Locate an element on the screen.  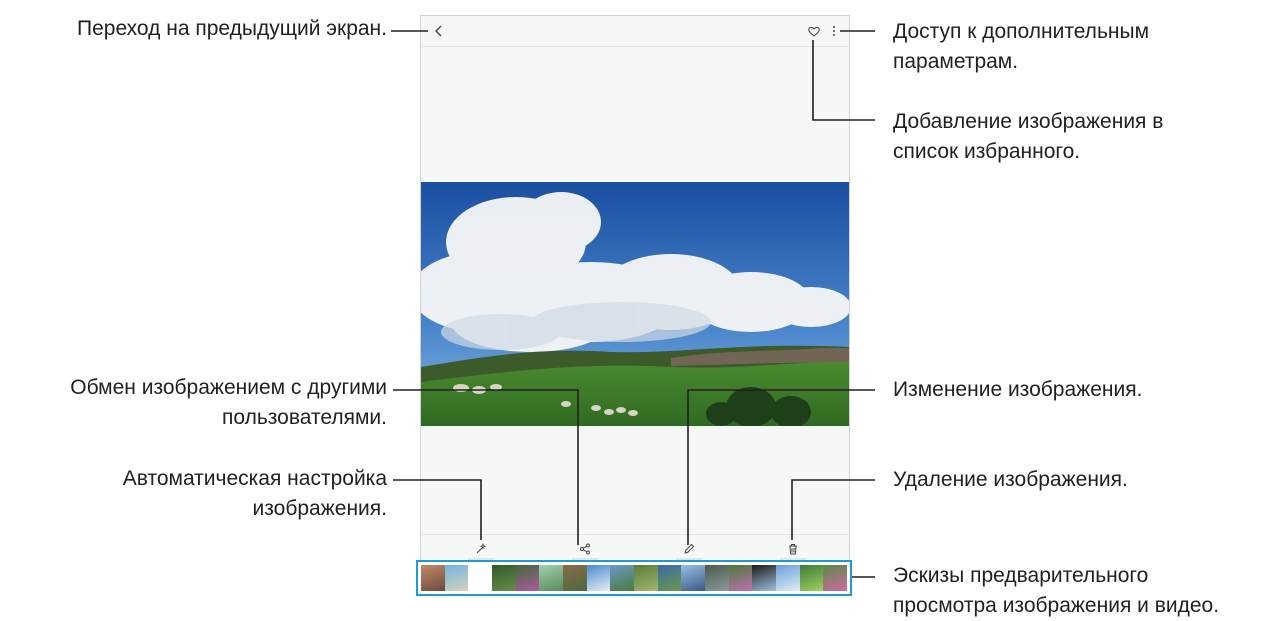
line-auto is located at coordinates (437, 509).